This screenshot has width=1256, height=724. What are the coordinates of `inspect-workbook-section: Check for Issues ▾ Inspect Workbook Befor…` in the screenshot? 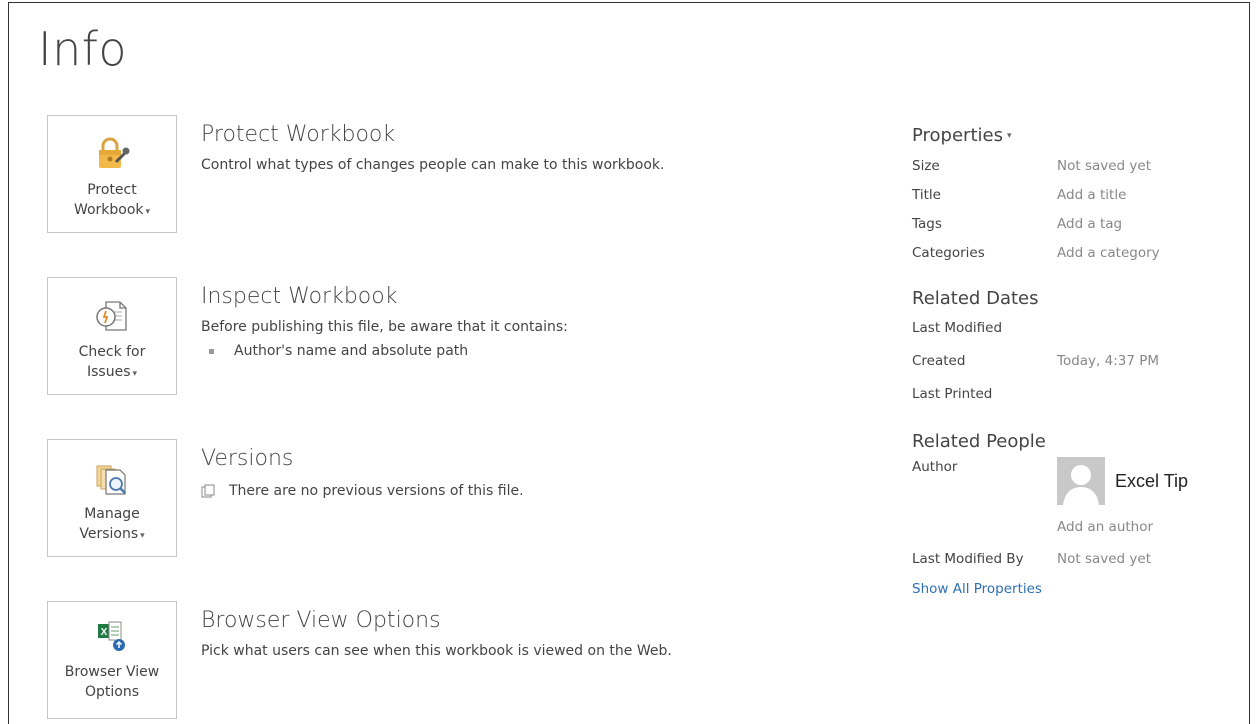 It's located at (447, 337).